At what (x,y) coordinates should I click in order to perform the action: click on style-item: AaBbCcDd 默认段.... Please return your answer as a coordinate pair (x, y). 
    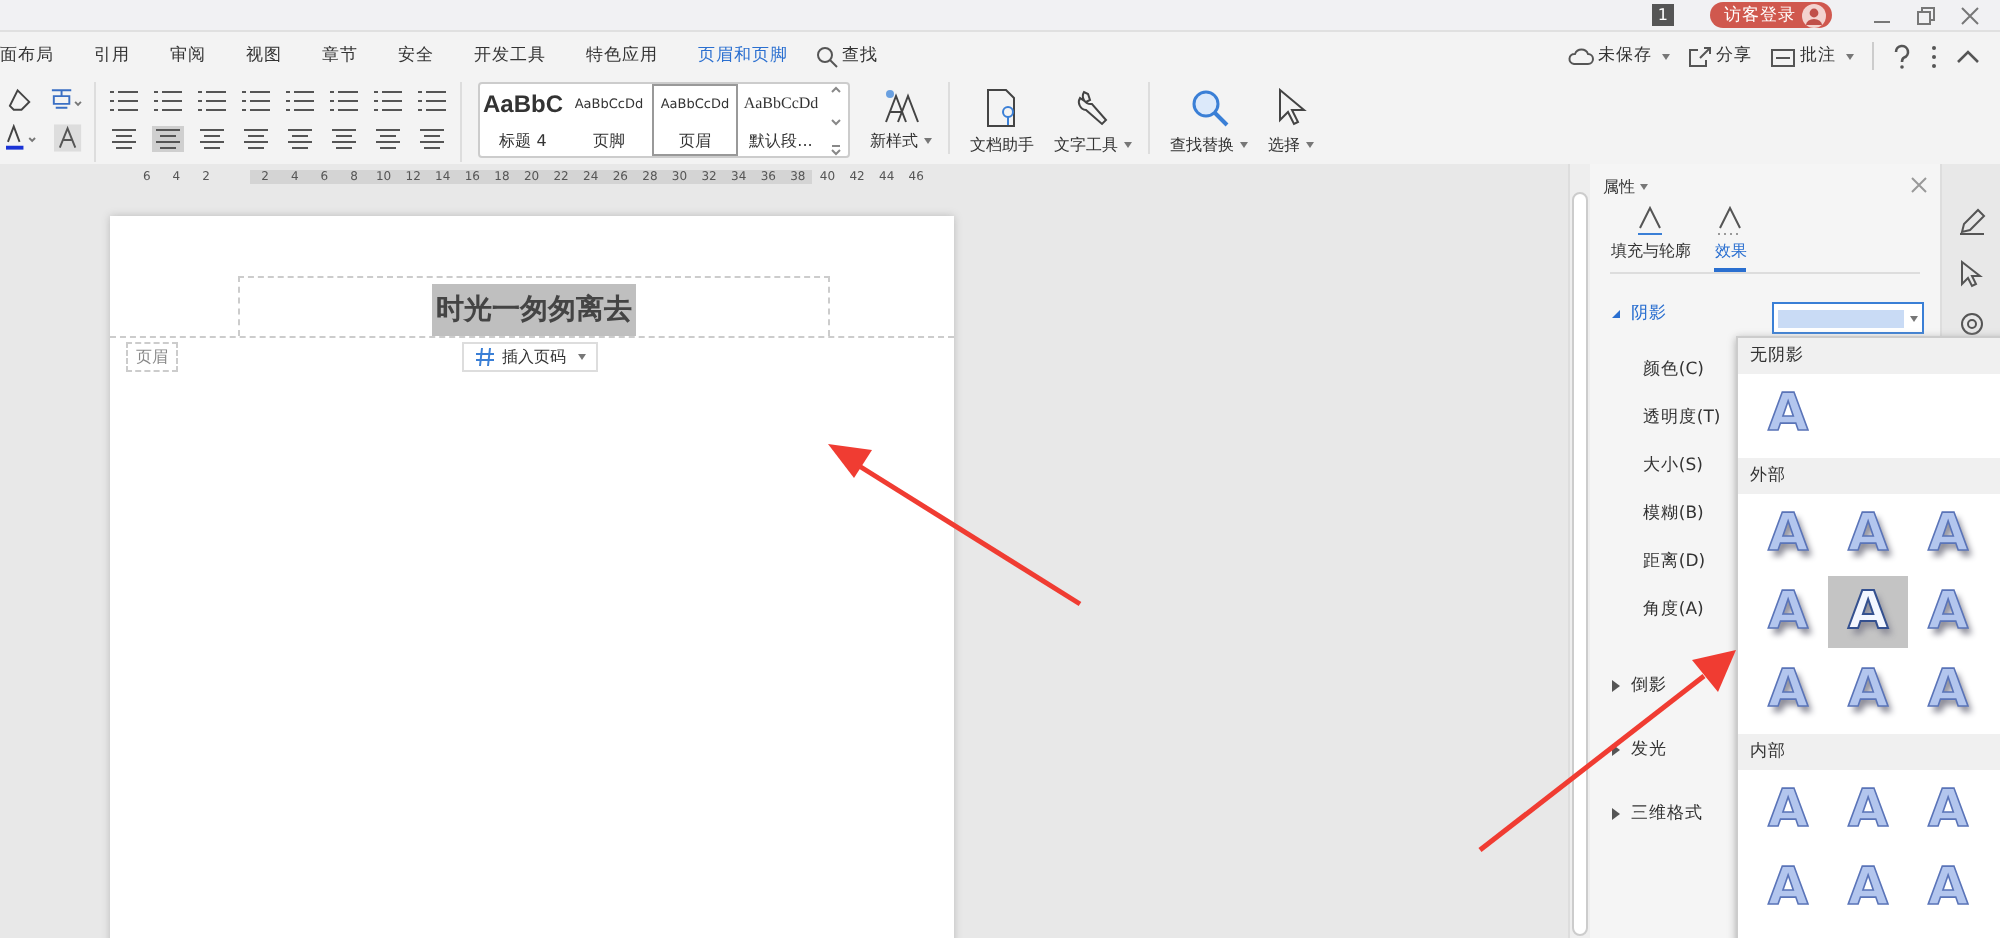
    Looking at the image, I should click on (781, 120).